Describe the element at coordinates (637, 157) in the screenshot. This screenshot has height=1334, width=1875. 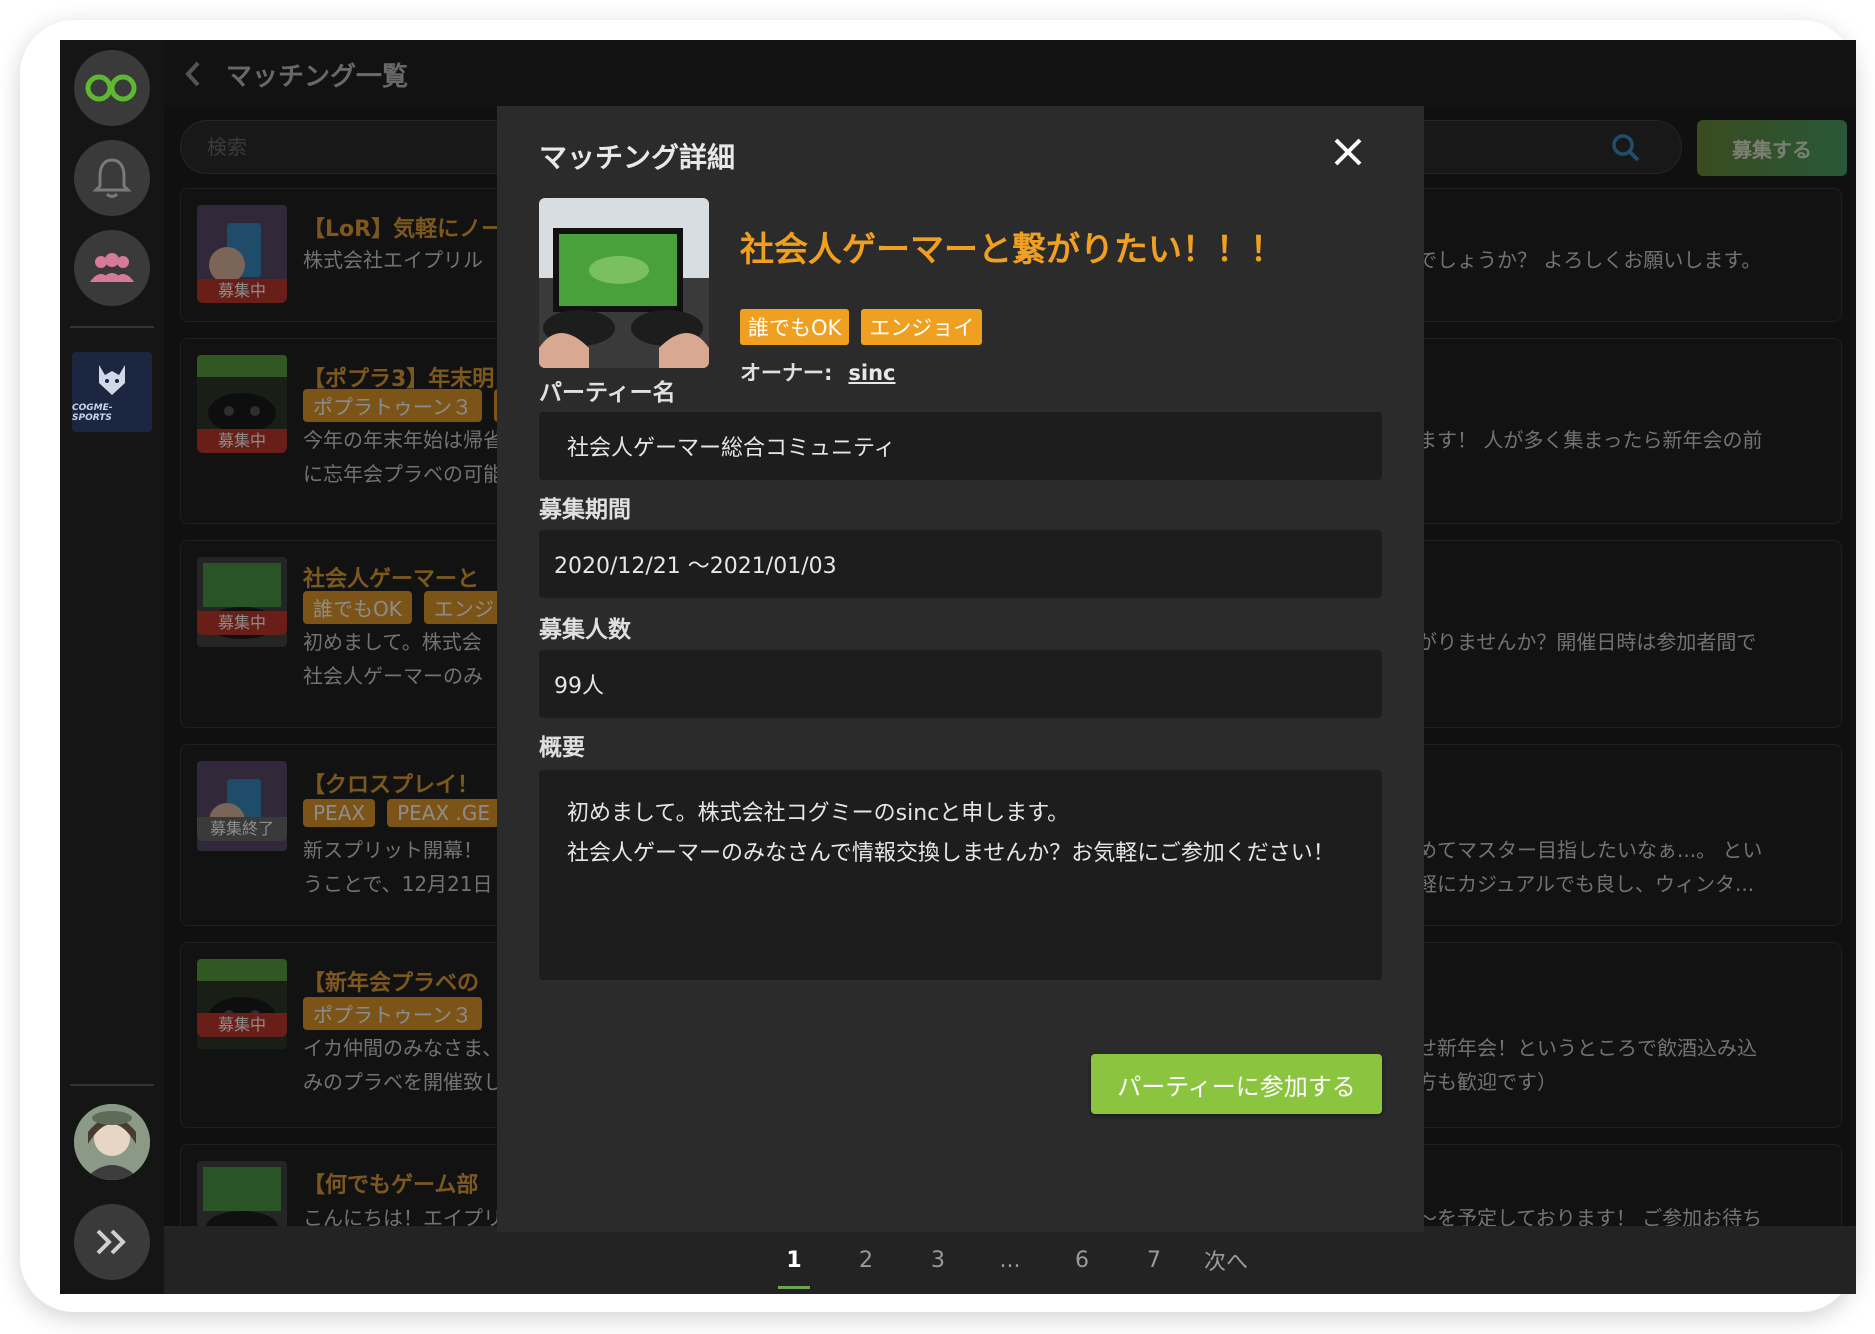
I see `modal-title: マッチング詳細` at that location.